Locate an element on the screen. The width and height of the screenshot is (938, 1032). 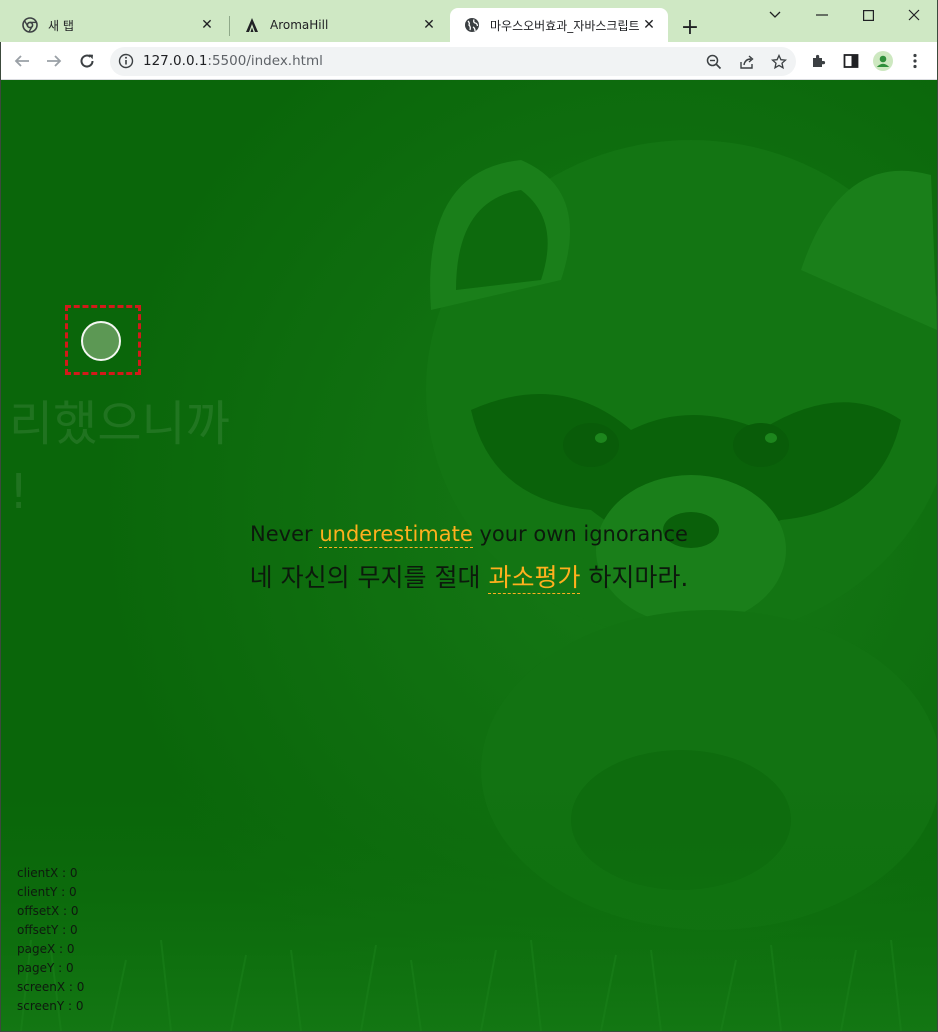
arrow-left-icon is located at coordinates (21, 61).